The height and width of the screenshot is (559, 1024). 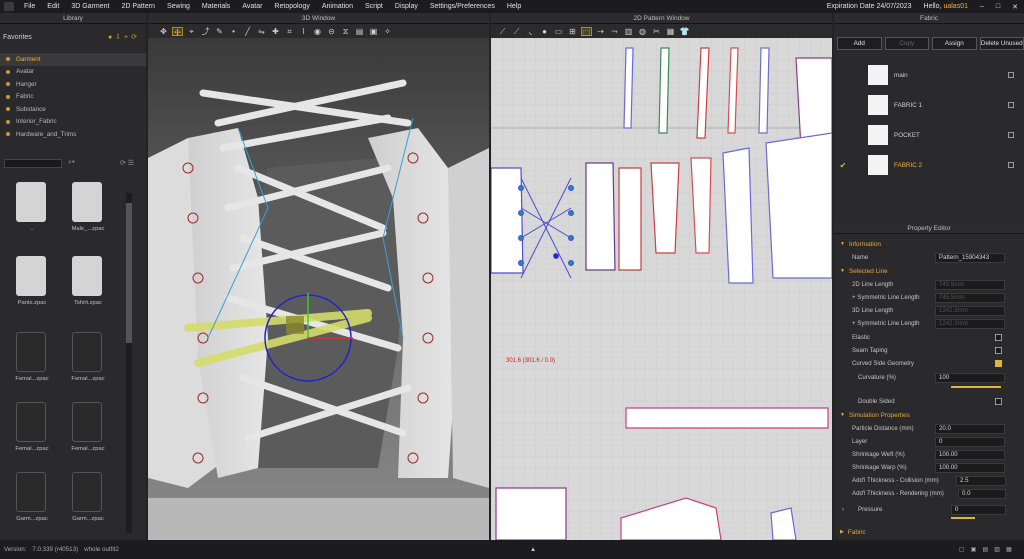 I want to click on delete-unused-button: Delete Unused, so click(x=1001, y=43).